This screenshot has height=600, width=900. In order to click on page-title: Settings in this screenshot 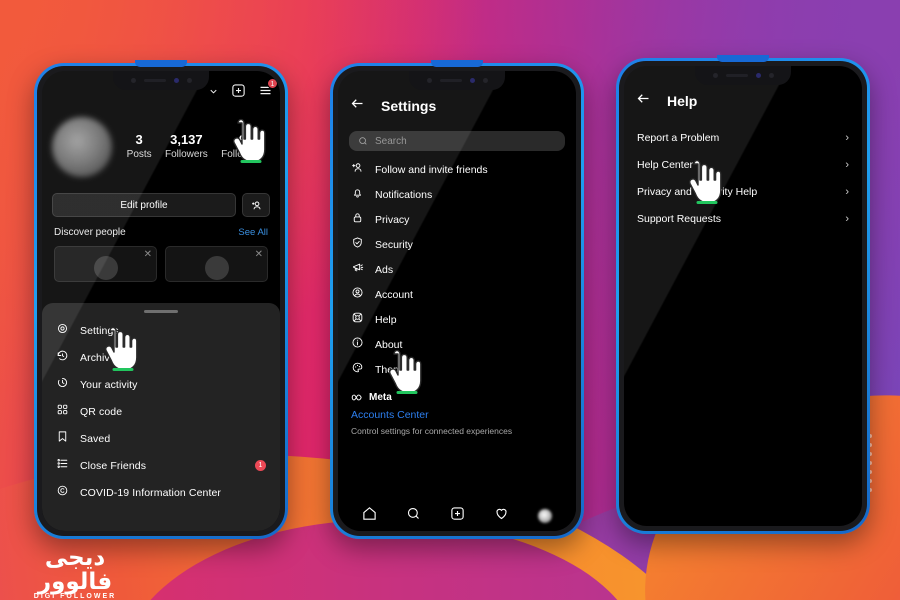, I will do `click(409, 106)`.